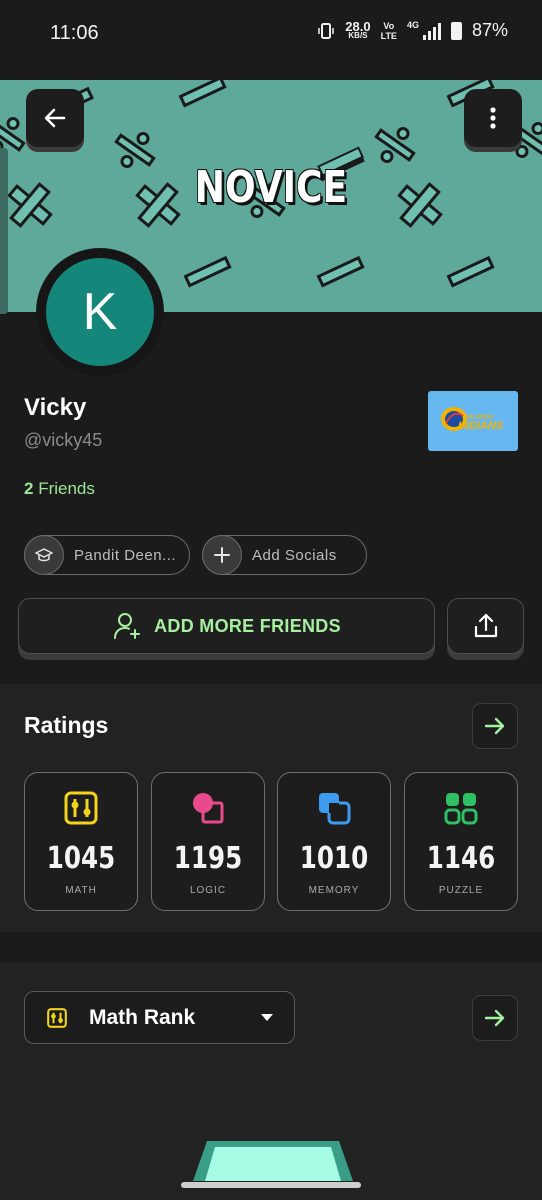 This screenshot has height=1200, width=542. What do you see at coordinates (388, 35) in the screenshot?
I see `volte-bottom: LTE` at bounding box center [388, 35].